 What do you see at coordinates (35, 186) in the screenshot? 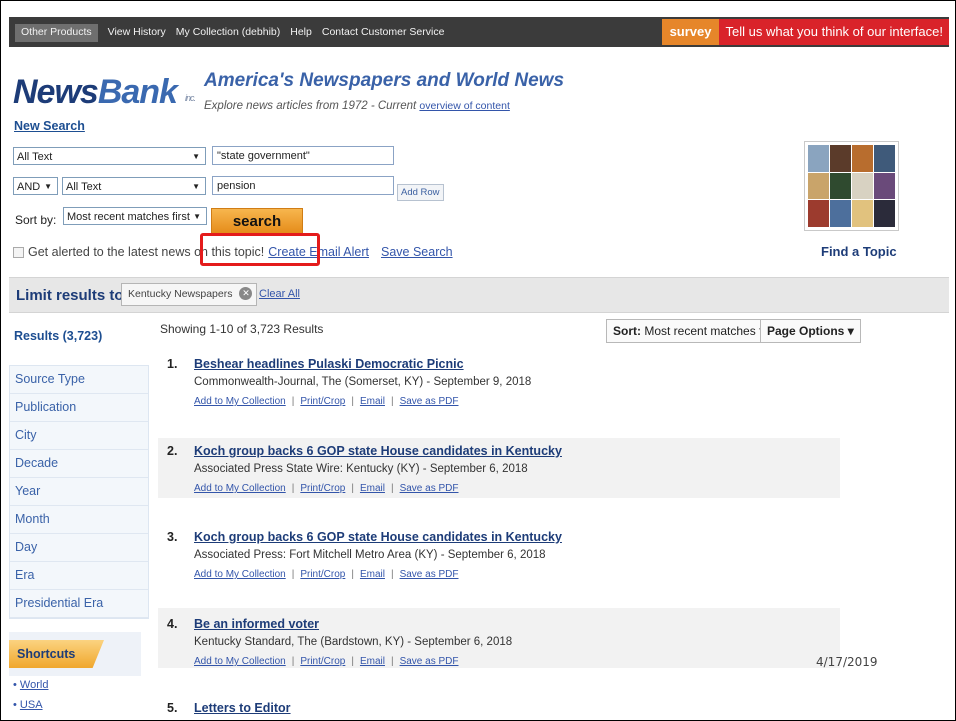
I see `row2-operator-select: AND ▼` at bounding box center [35, 186].